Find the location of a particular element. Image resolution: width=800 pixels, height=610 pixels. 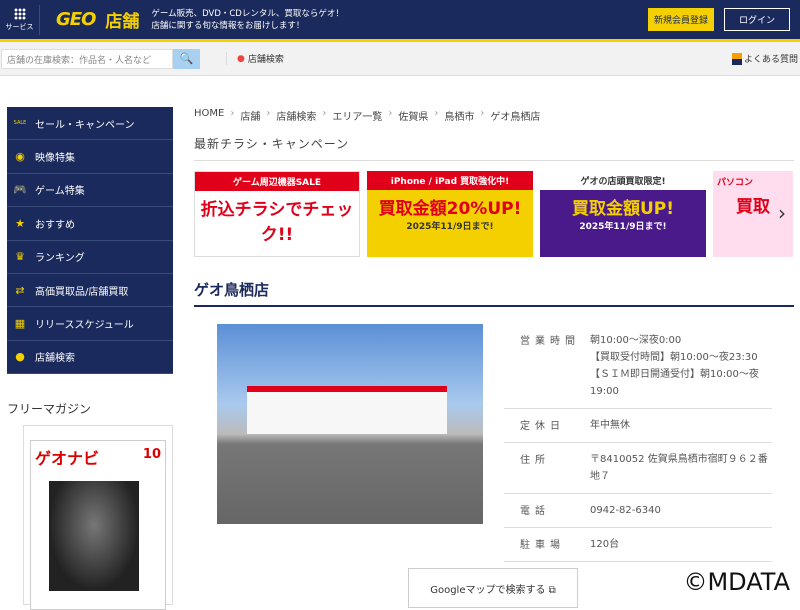

grid-icon is located at coordinates (19, 13).